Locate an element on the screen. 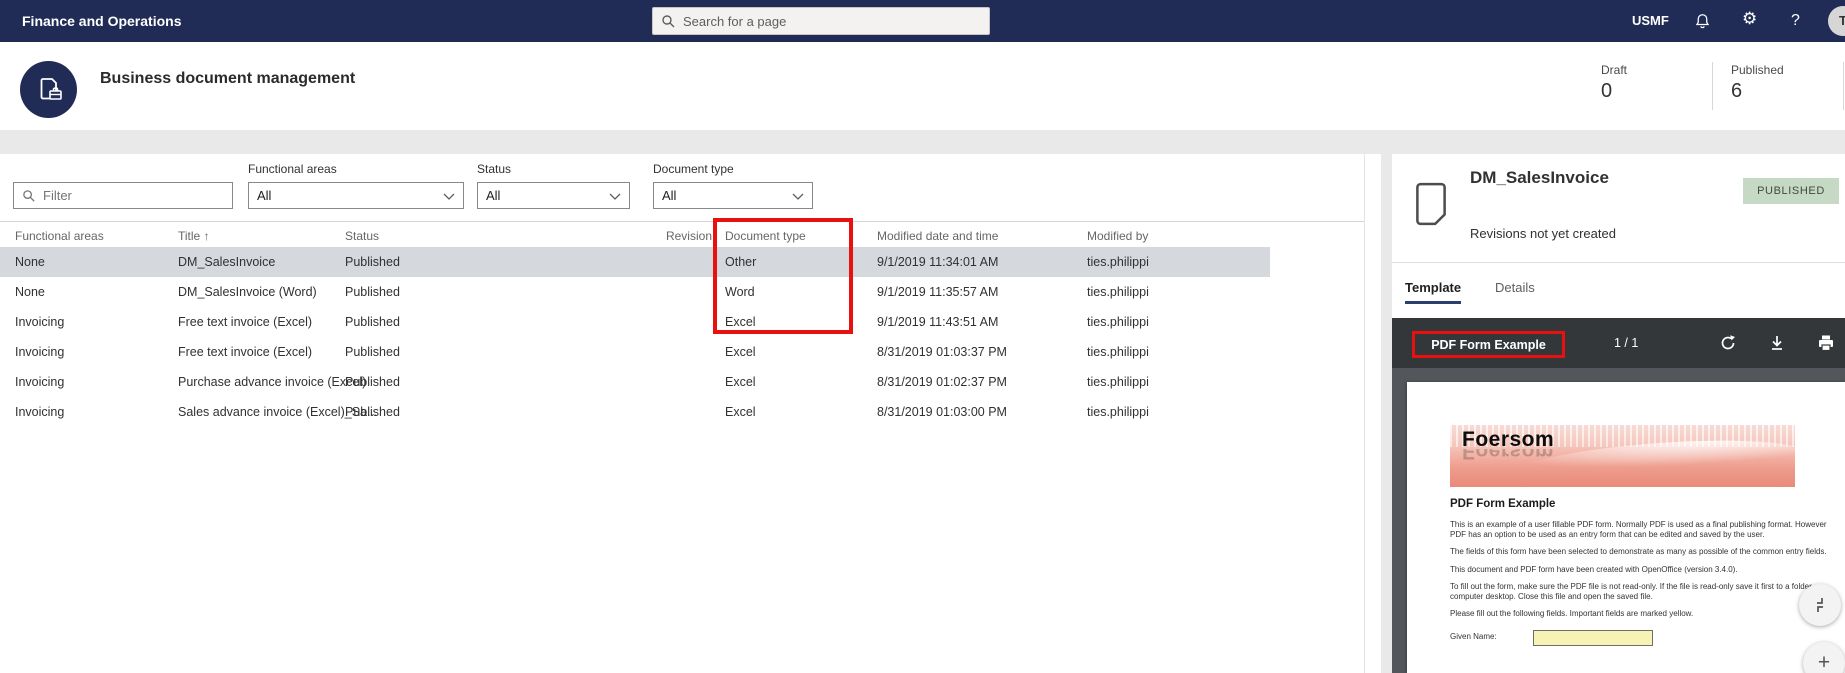 The image size is (1845, 673). filter-input is located at coordinates (123, 195).